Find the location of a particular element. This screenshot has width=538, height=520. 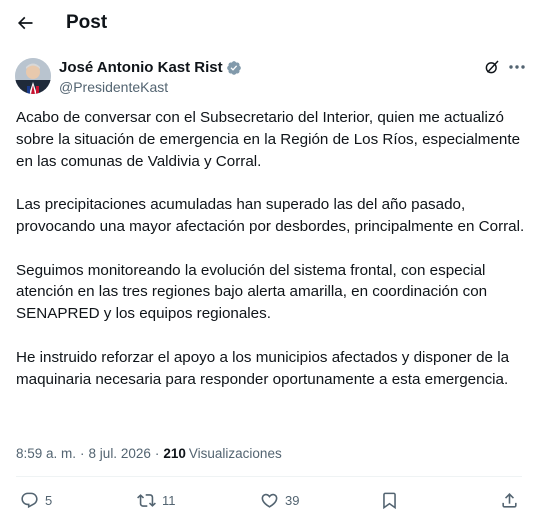

more-horizontal-icon is located at coordinates (517, 67).